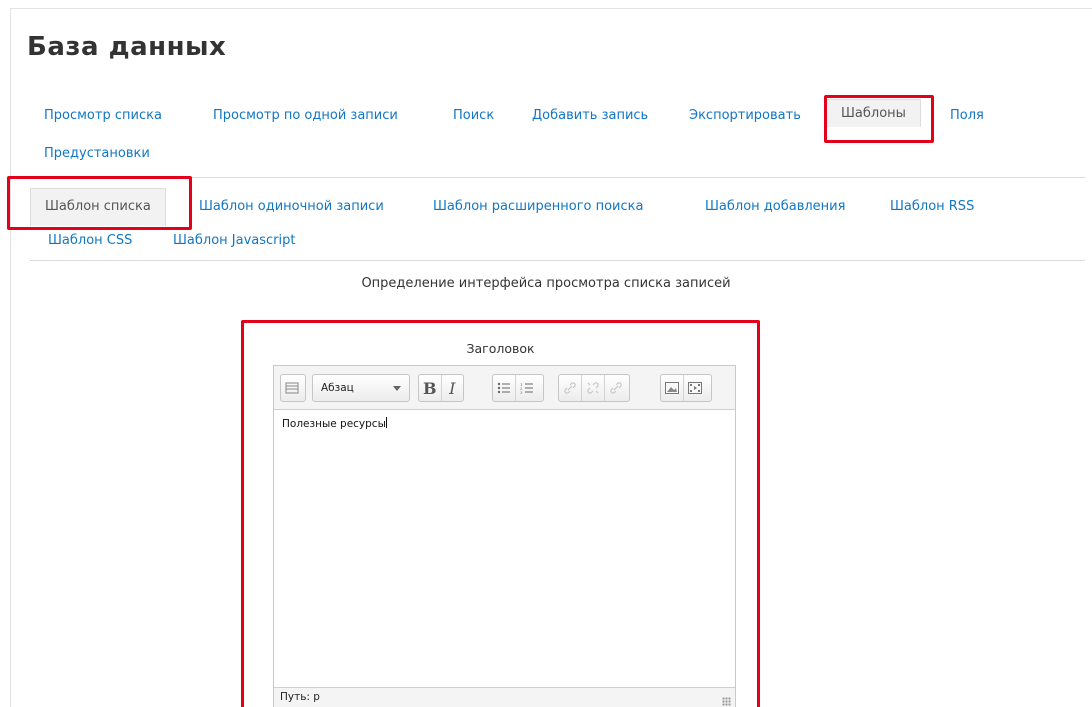 The width and height of the screenshot is (1092, 707). I want to click on italic-icon: I, so click(453, 388).